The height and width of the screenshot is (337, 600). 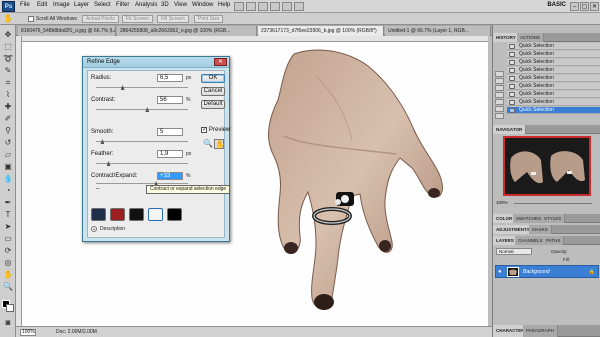 What do you see at coordinates (10, 308) in the screenshot?
I see `background-color-swatch` at bounding box center [10, 308].